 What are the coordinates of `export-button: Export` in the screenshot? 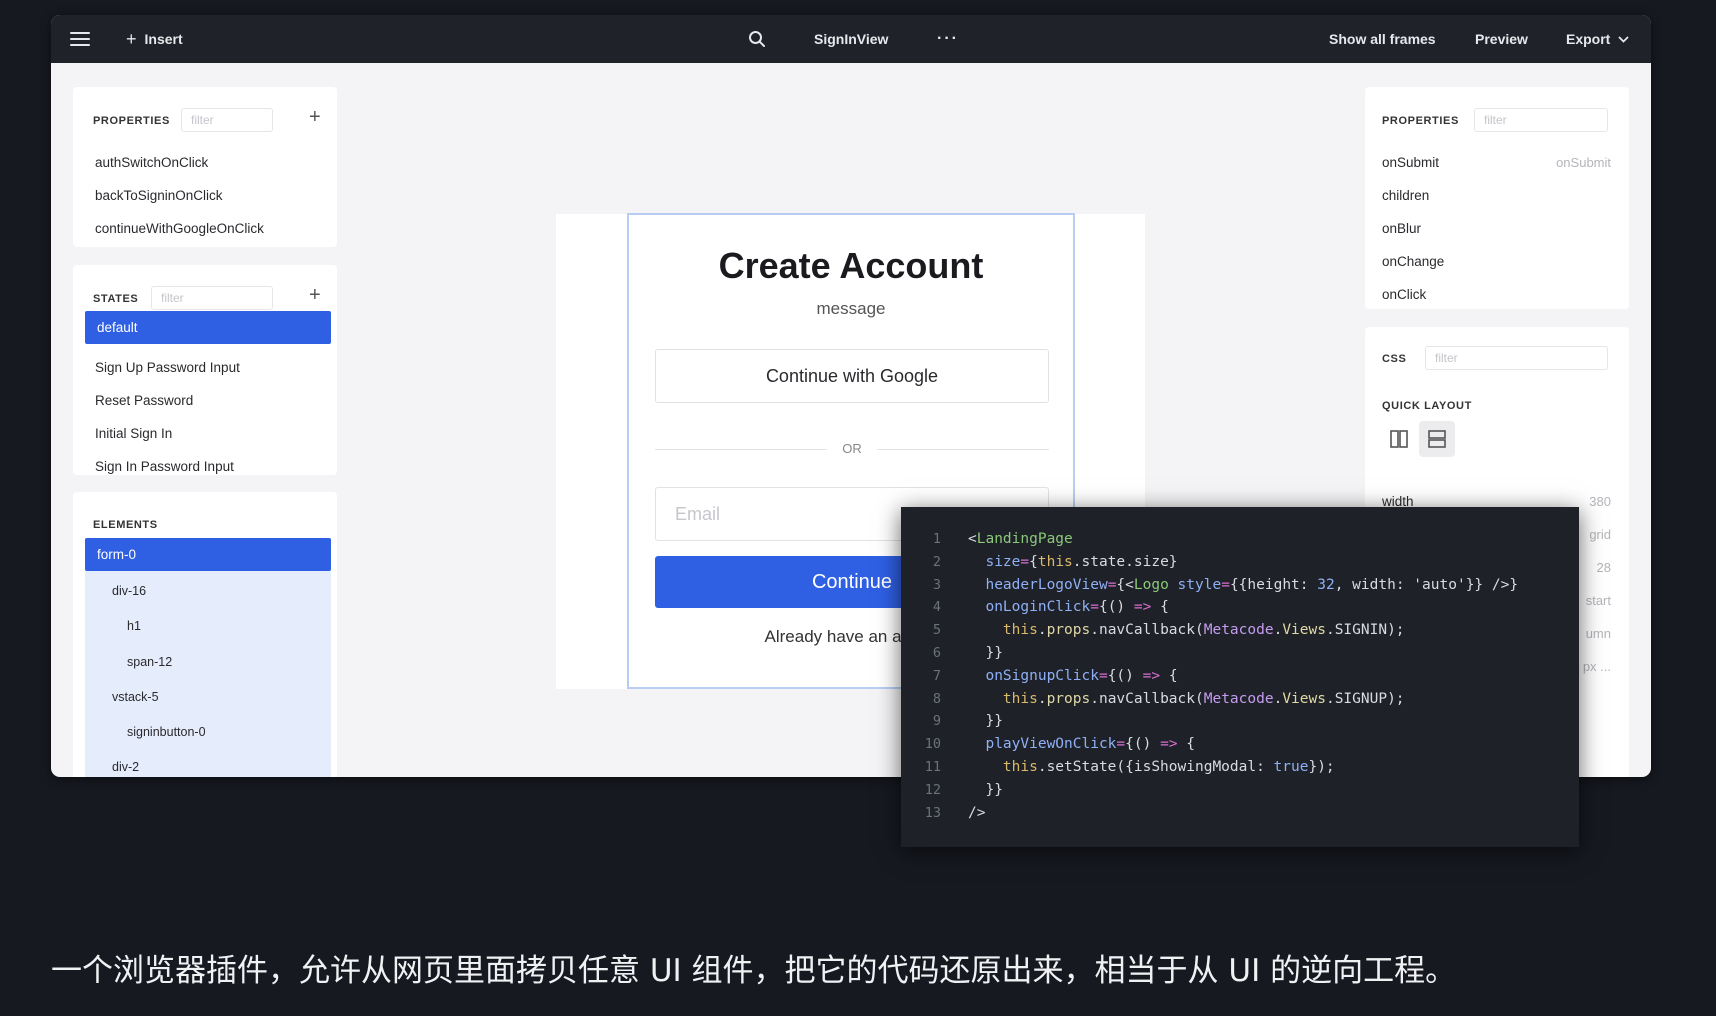 It's located at (1597, 39).